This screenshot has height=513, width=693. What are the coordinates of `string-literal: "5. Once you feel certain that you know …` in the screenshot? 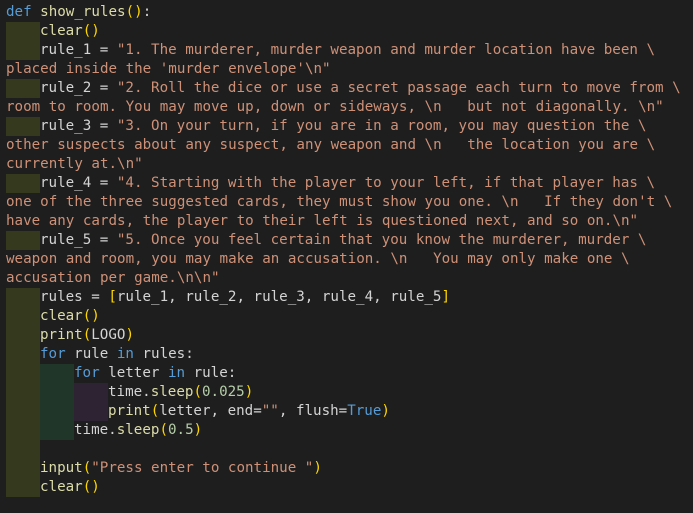 It's located at (381, 240).